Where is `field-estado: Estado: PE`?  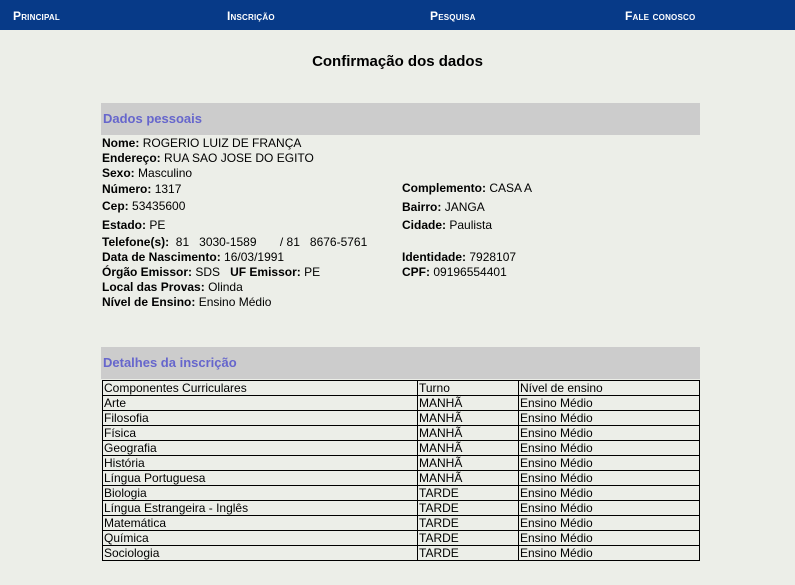 field-estado: Estado: PE is located at coordinates (134, 225).